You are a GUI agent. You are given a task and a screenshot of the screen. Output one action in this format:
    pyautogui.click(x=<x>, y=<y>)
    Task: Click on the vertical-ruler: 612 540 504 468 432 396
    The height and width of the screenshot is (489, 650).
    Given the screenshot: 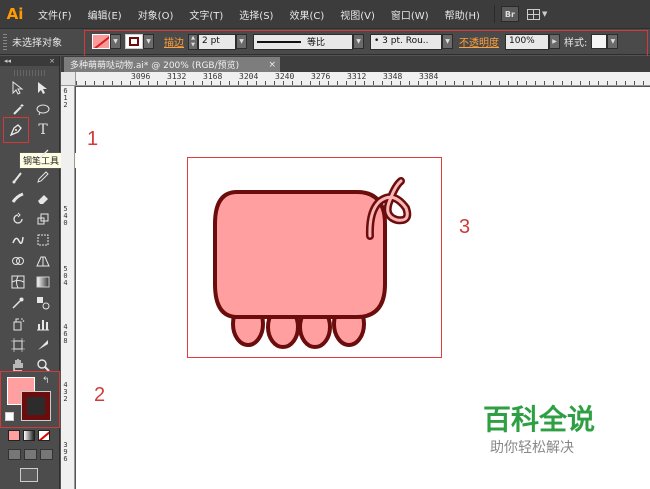 What is the action you would take?
    pyautogui.click(x=68, y=287)
    